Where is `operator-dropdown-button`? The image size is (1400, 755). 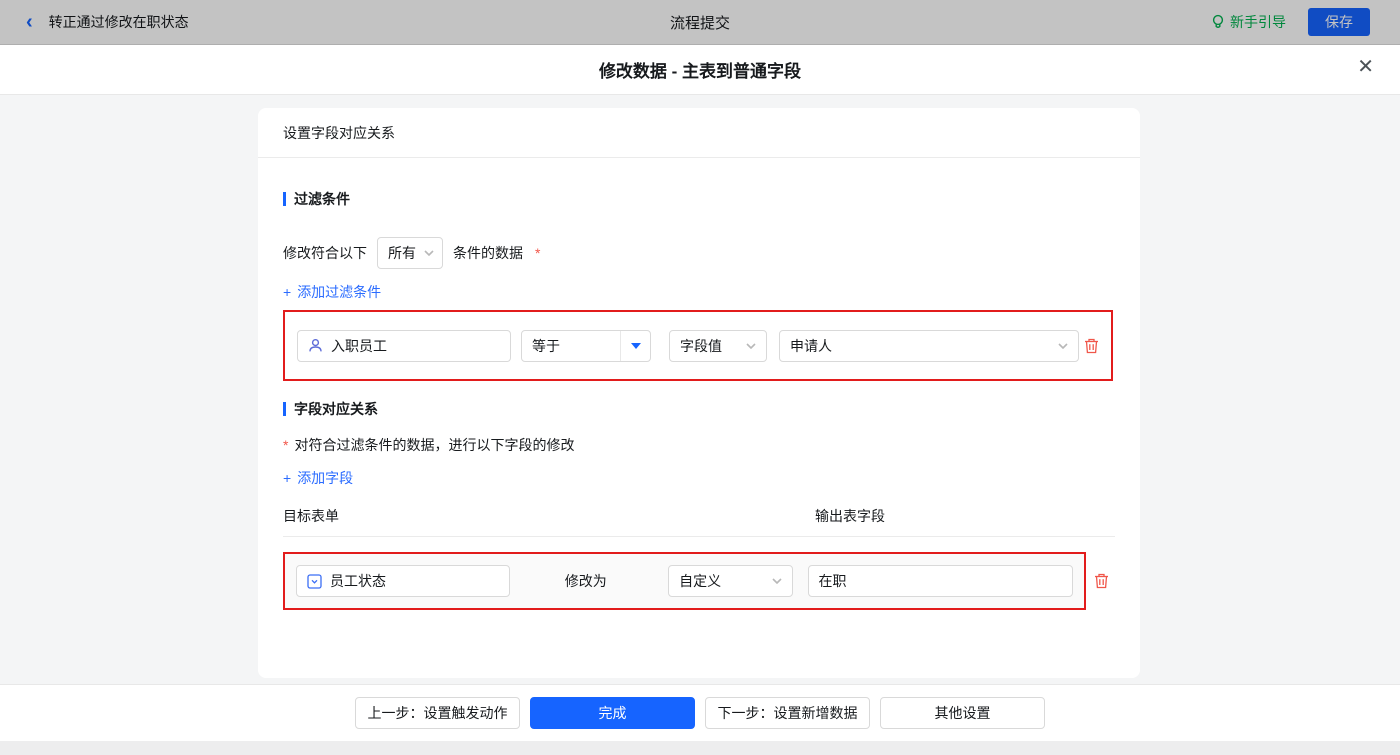
operator-dropdown-button is located at coordinates (635, 345).